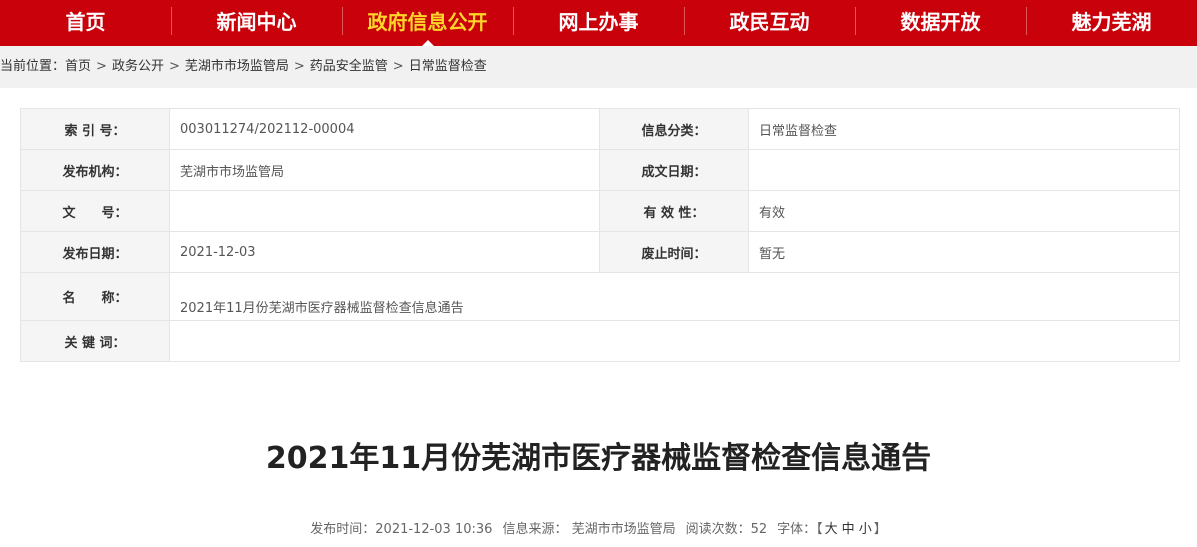 The width and height of the screenshot is (1197, 547). I want to click on breadcrumb-item-bureau: 芜湖市市场监管局, so click(237, 66).